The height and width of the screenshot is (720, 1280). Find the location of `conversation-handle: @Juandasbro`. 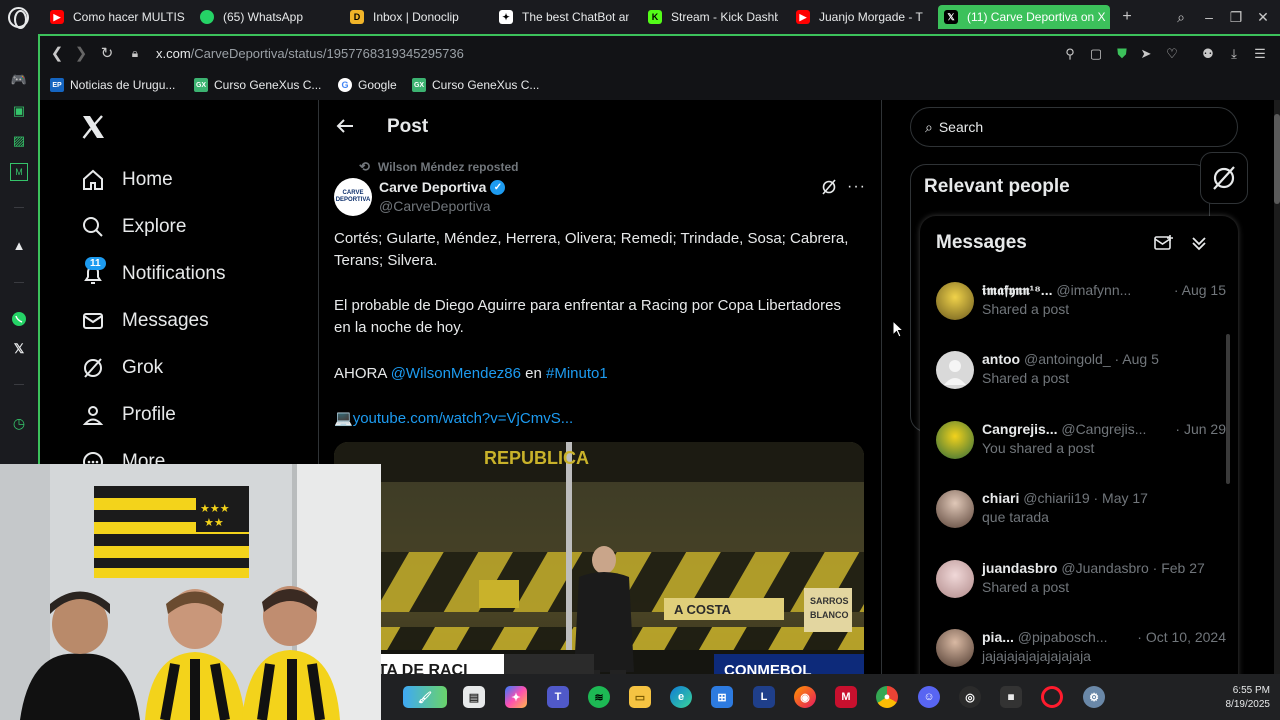

conversation-handle: @Juandasbro is located at coordinates (1105, 568).